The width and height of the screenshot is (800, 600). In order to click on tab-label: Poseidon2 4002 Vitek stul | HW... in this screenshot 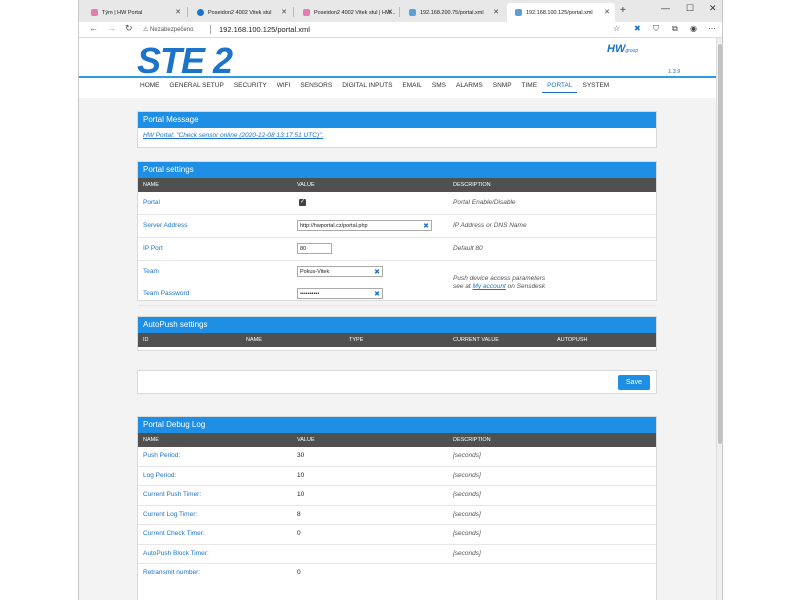, I will do `click(355, 12)`.